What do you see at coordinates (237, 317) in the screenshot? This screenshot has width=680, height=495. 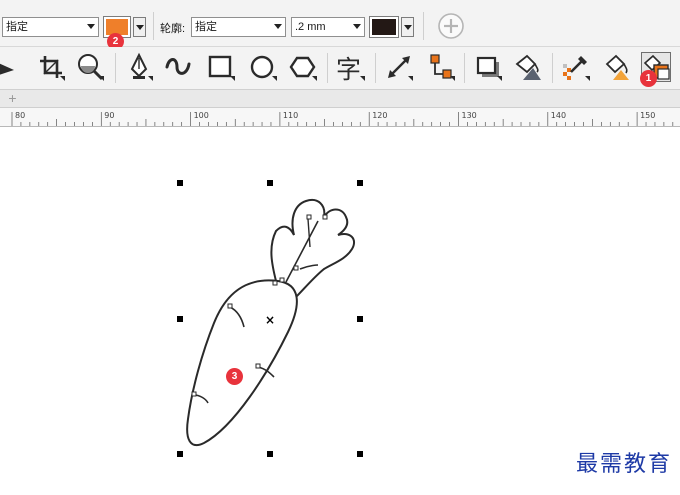 I see `texture-line` at bounding box center [237, 317].